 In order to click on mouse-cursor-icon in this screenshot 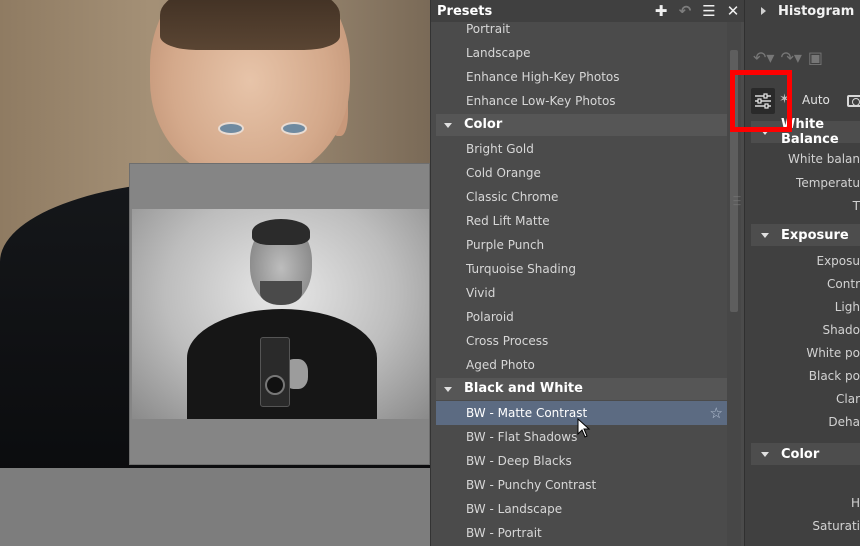, I will do `click(584, 428)`.